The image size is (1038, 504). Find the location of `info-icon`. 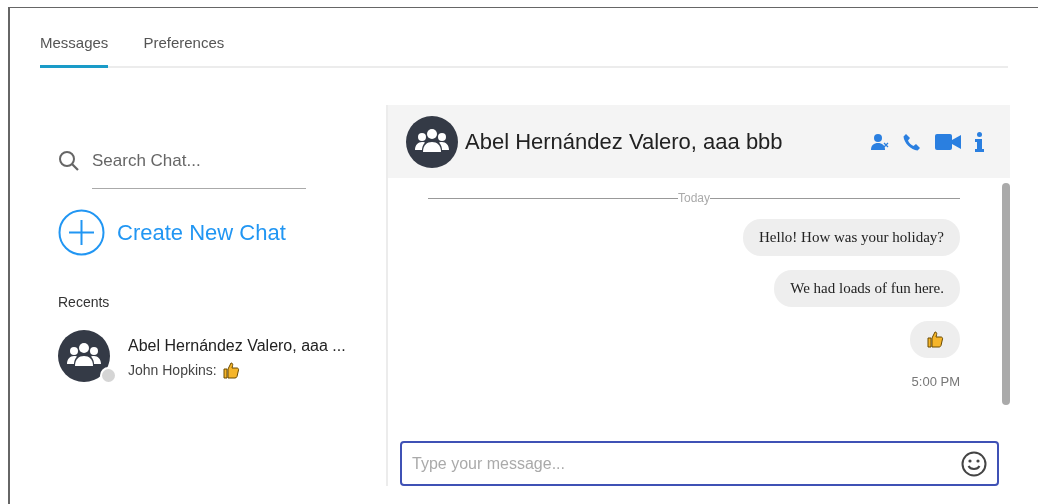

info-icon is located at coordinates (979, 141).